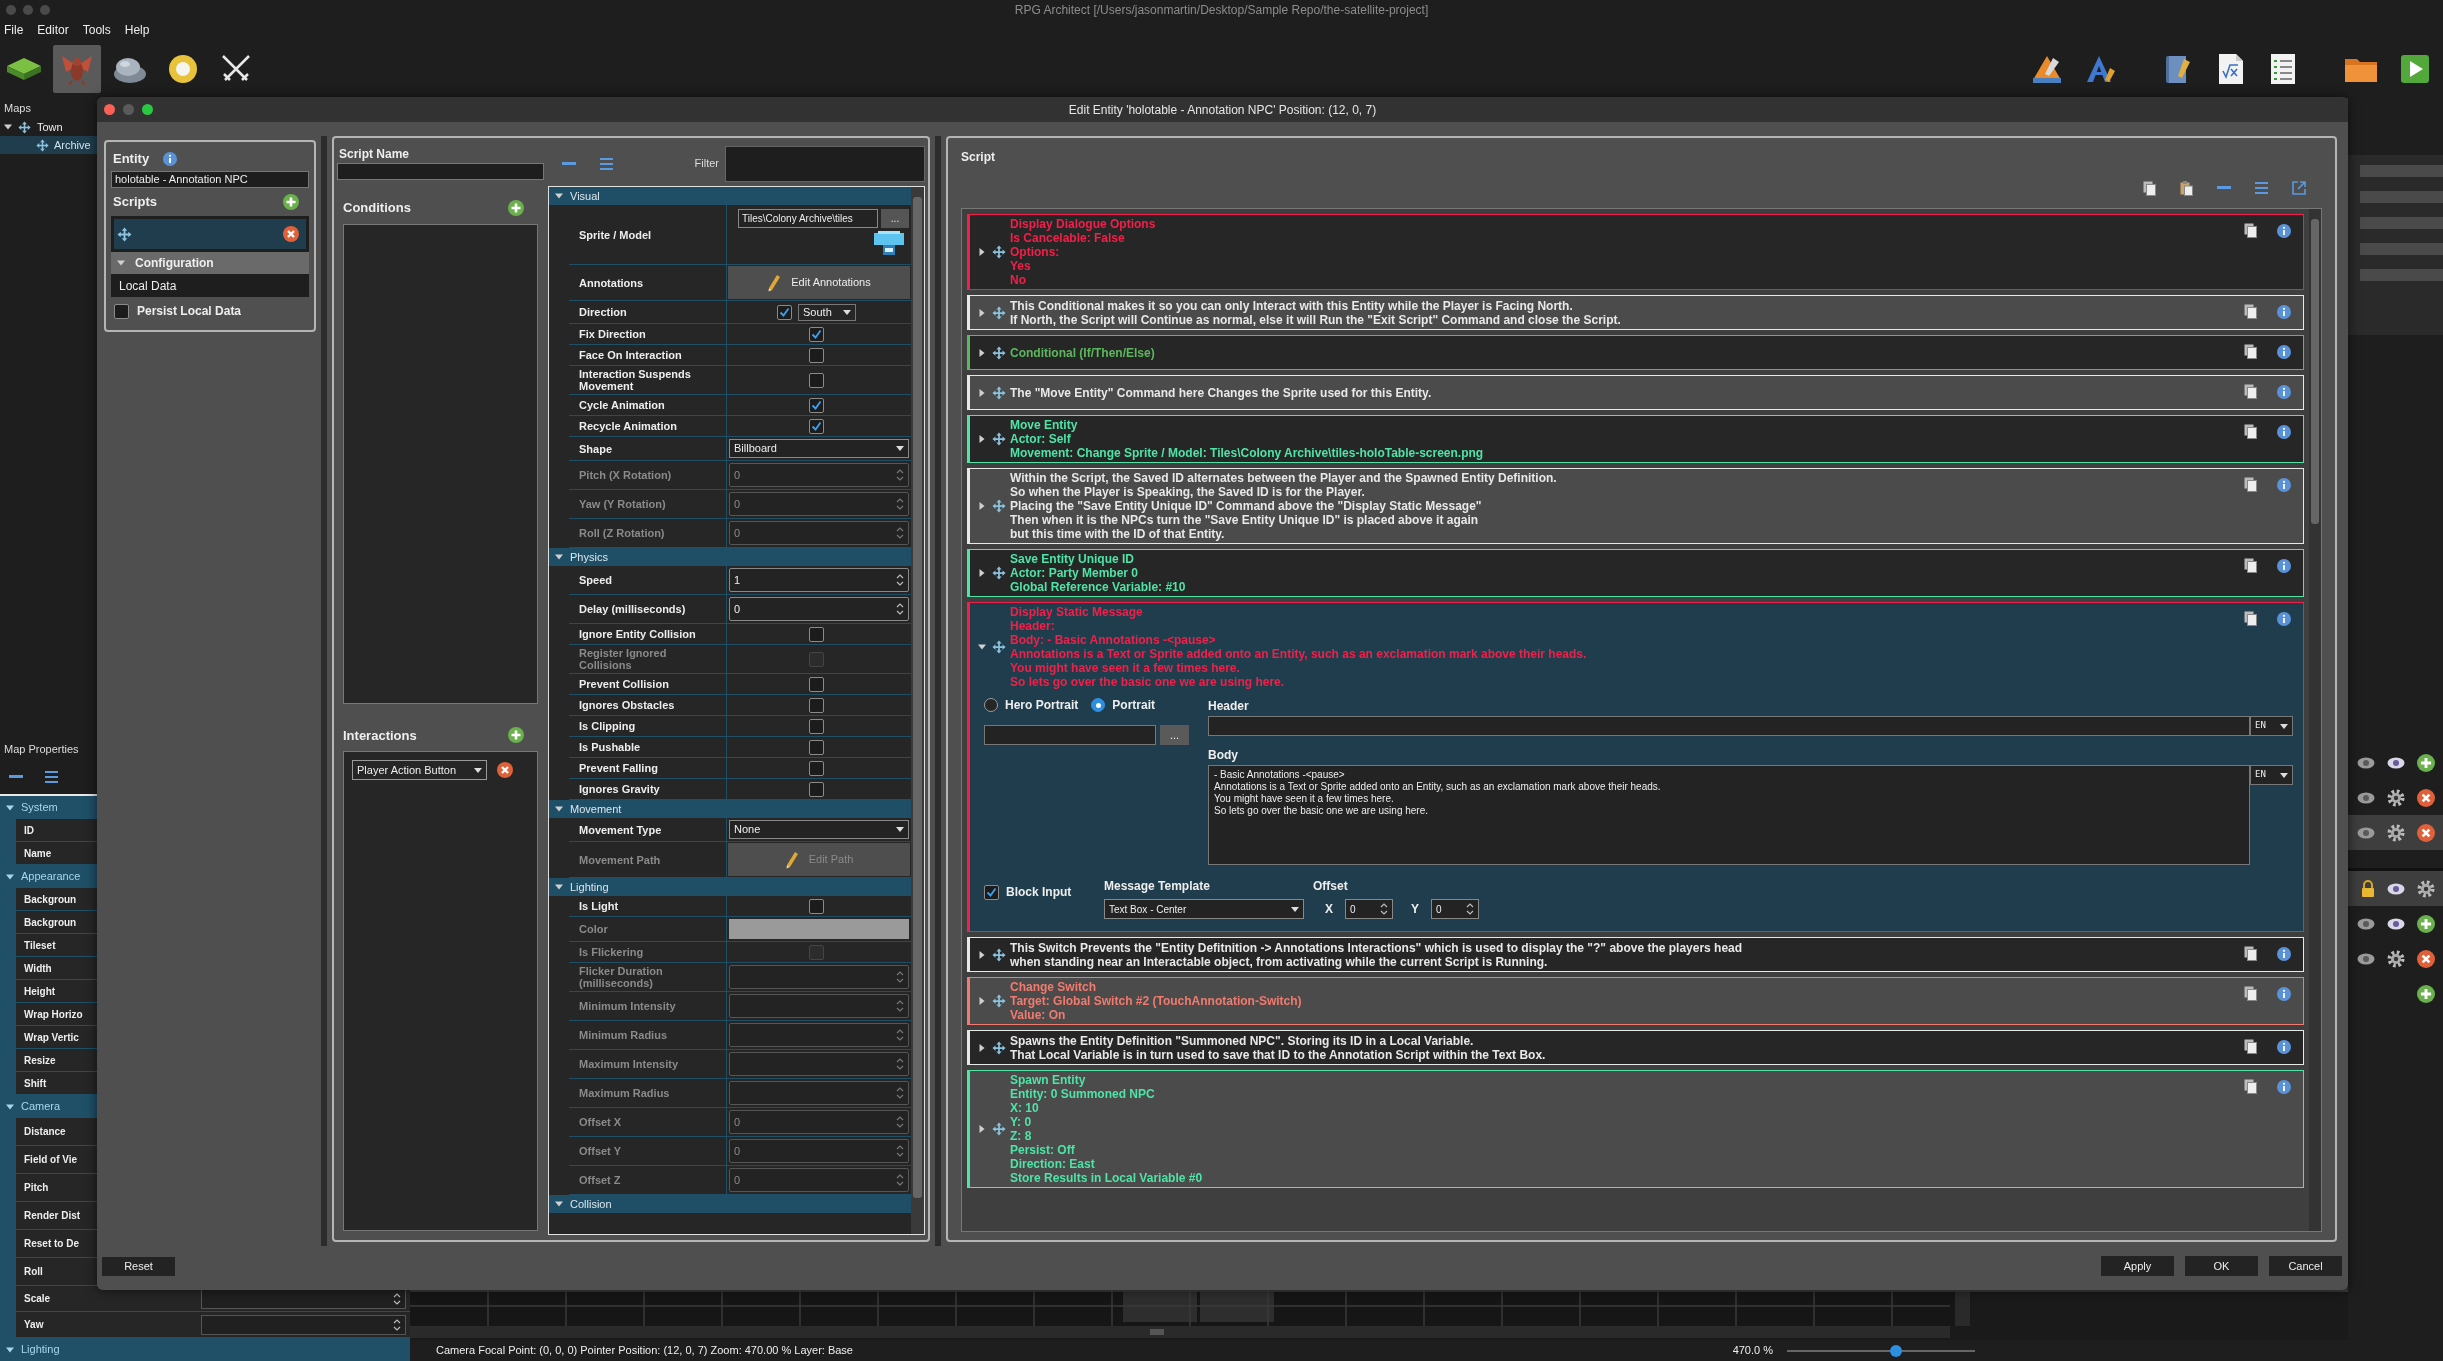 This screenshot has width=2443, height=1361. Describe the element at coordinates (183, 69) in the screenshot. I see `ring-icon` at that location.